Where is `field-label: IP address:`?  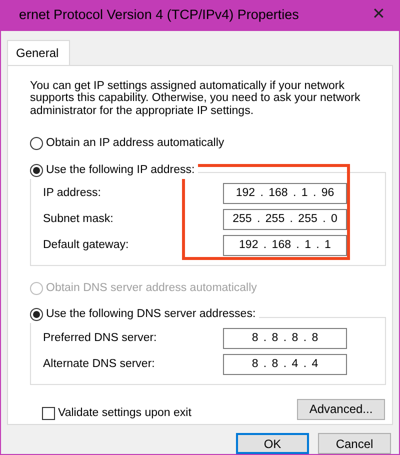
field-label: IP address: is located at coordinates (72, 194).